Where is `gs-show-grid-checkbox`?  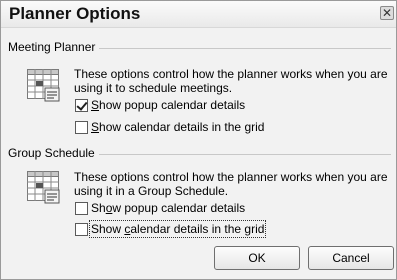 gs-show-grid-checkbox is located at coordinates (81, 229).